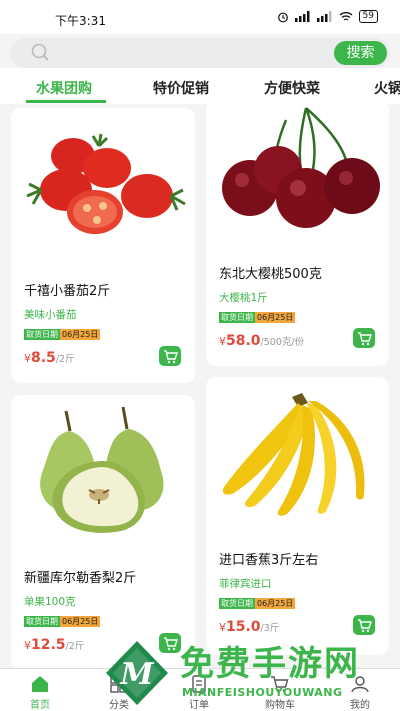 This screenshot has height=711, width=400. What do you see at coordinates (181, 88) in the screenshot?
I see `tab-special-offers: 特价促销` at bounding box center [181, 88].